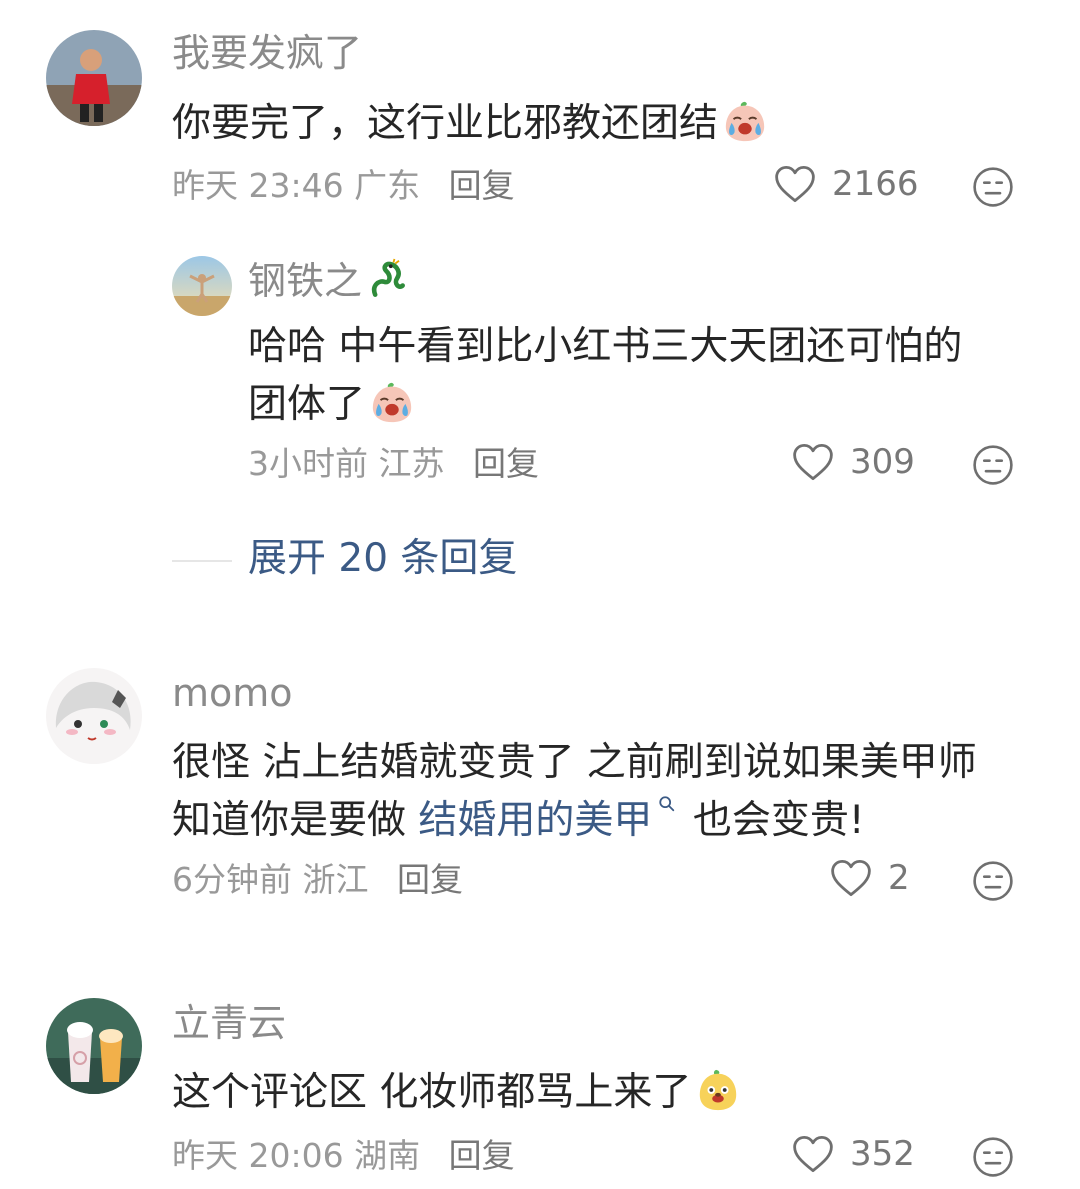 This screenshot has width=1080, height=1189. I want to click on timestamp: 3小时前, so click(308, 463).